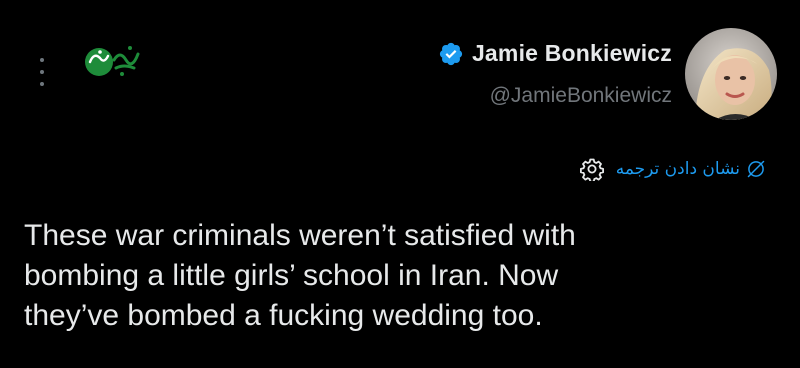 Image resolution: width=800 pixels, height=368 pixels. I want to click on verified-badge-icon, so click(451, 53).